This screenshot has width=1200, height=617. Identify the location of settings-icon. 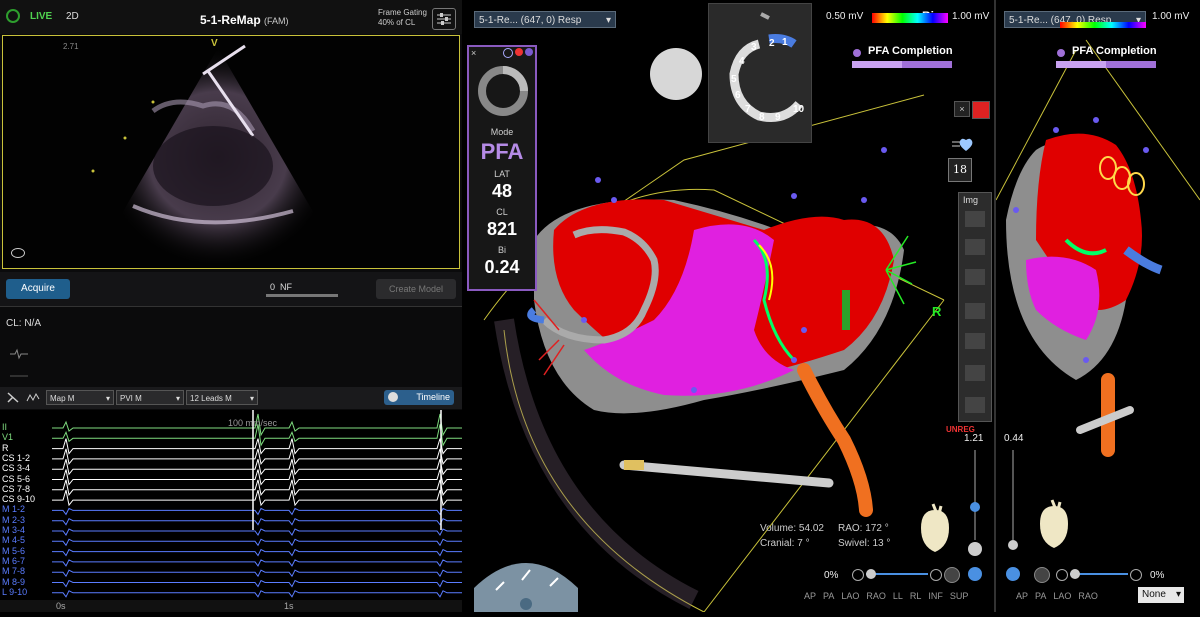
(529, 52).